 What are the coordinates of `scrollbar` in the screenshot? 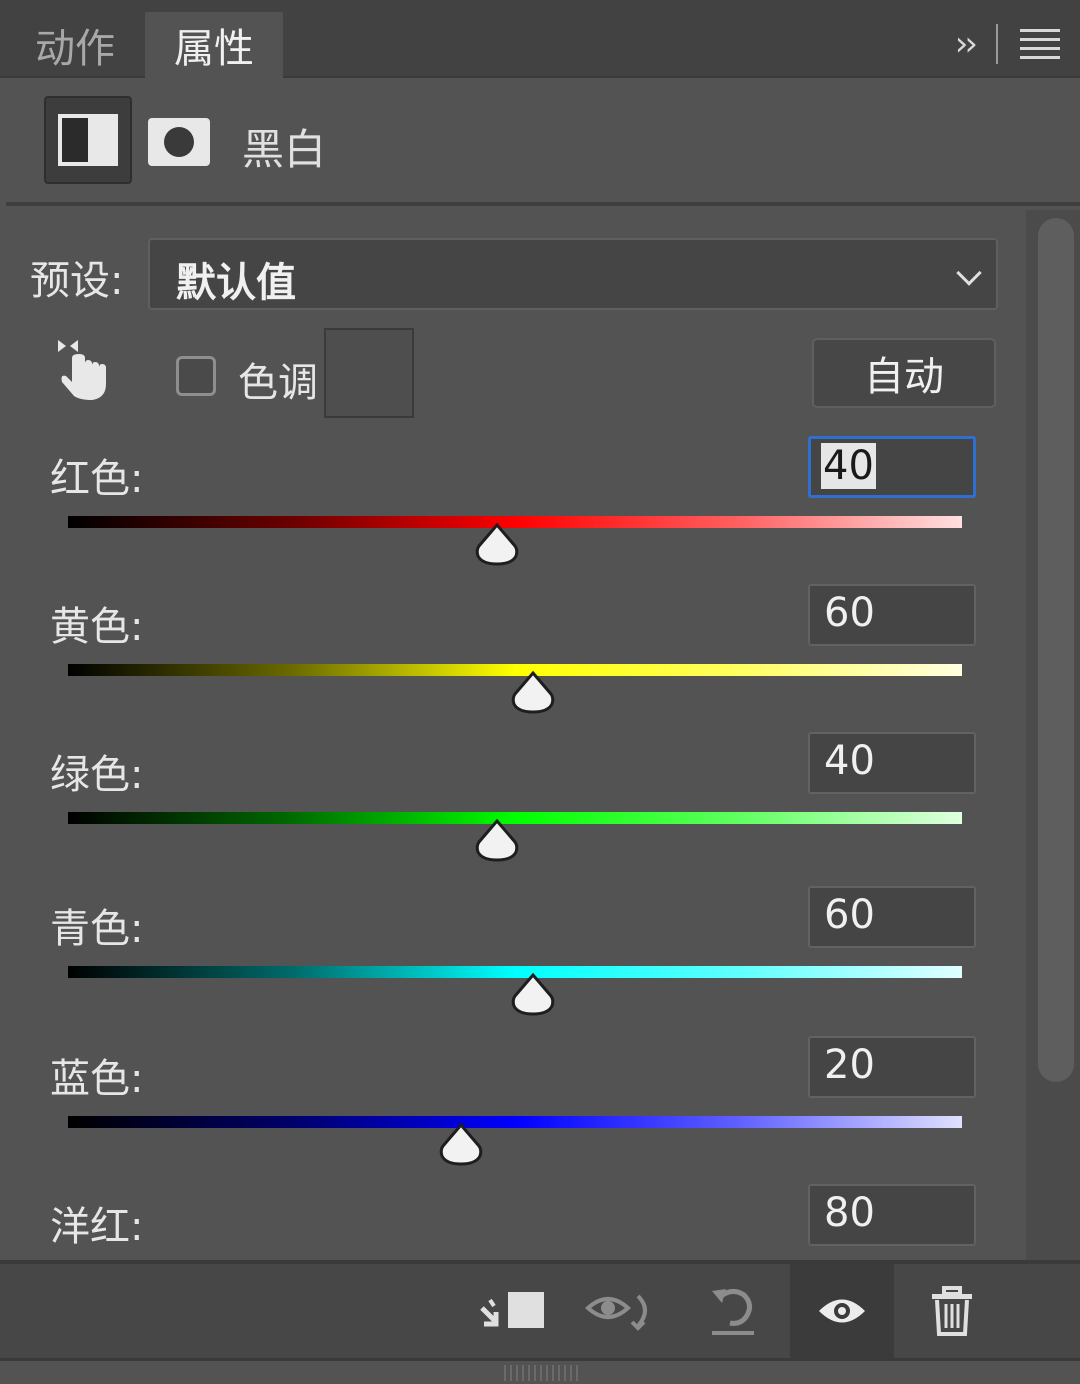 It's located at (1053, 735).